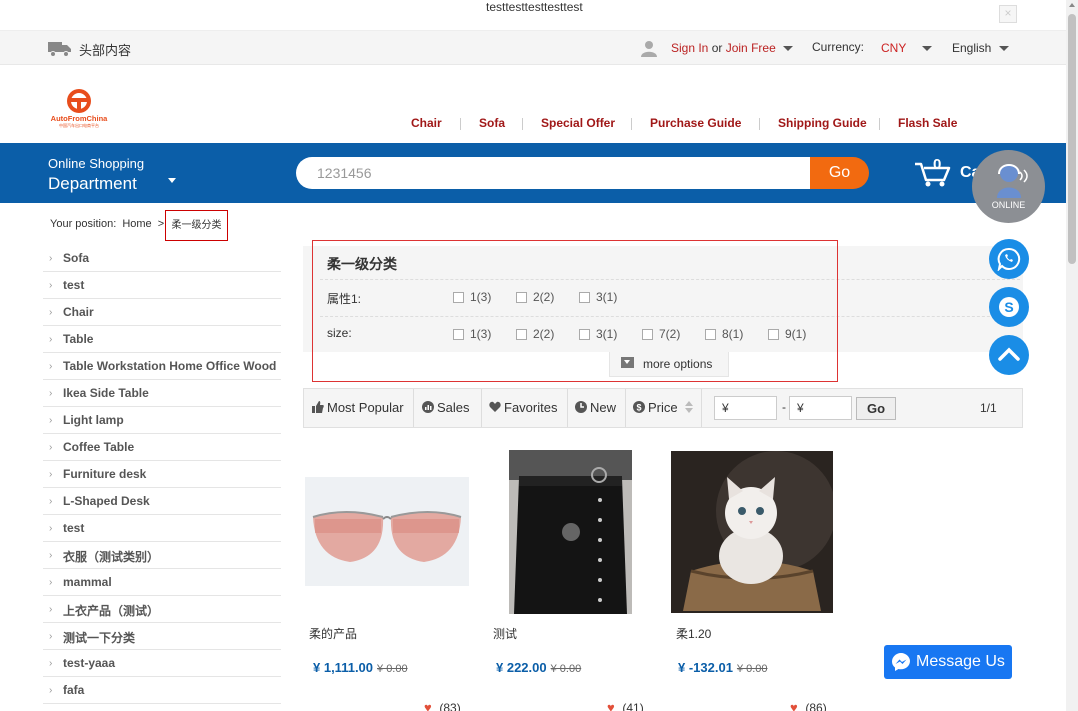 The height and width of the screenshot is (711, 1078). Describe the element at coordinates (318, 407) in the screenshot. I see `thumbs-up-icon` at that location.